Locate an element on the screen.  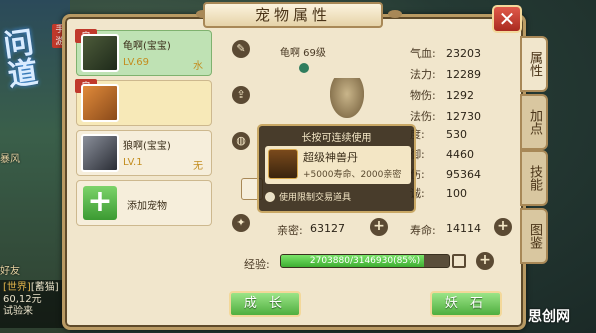
pet-avatar-wolf is located at coordinates (100, 153).